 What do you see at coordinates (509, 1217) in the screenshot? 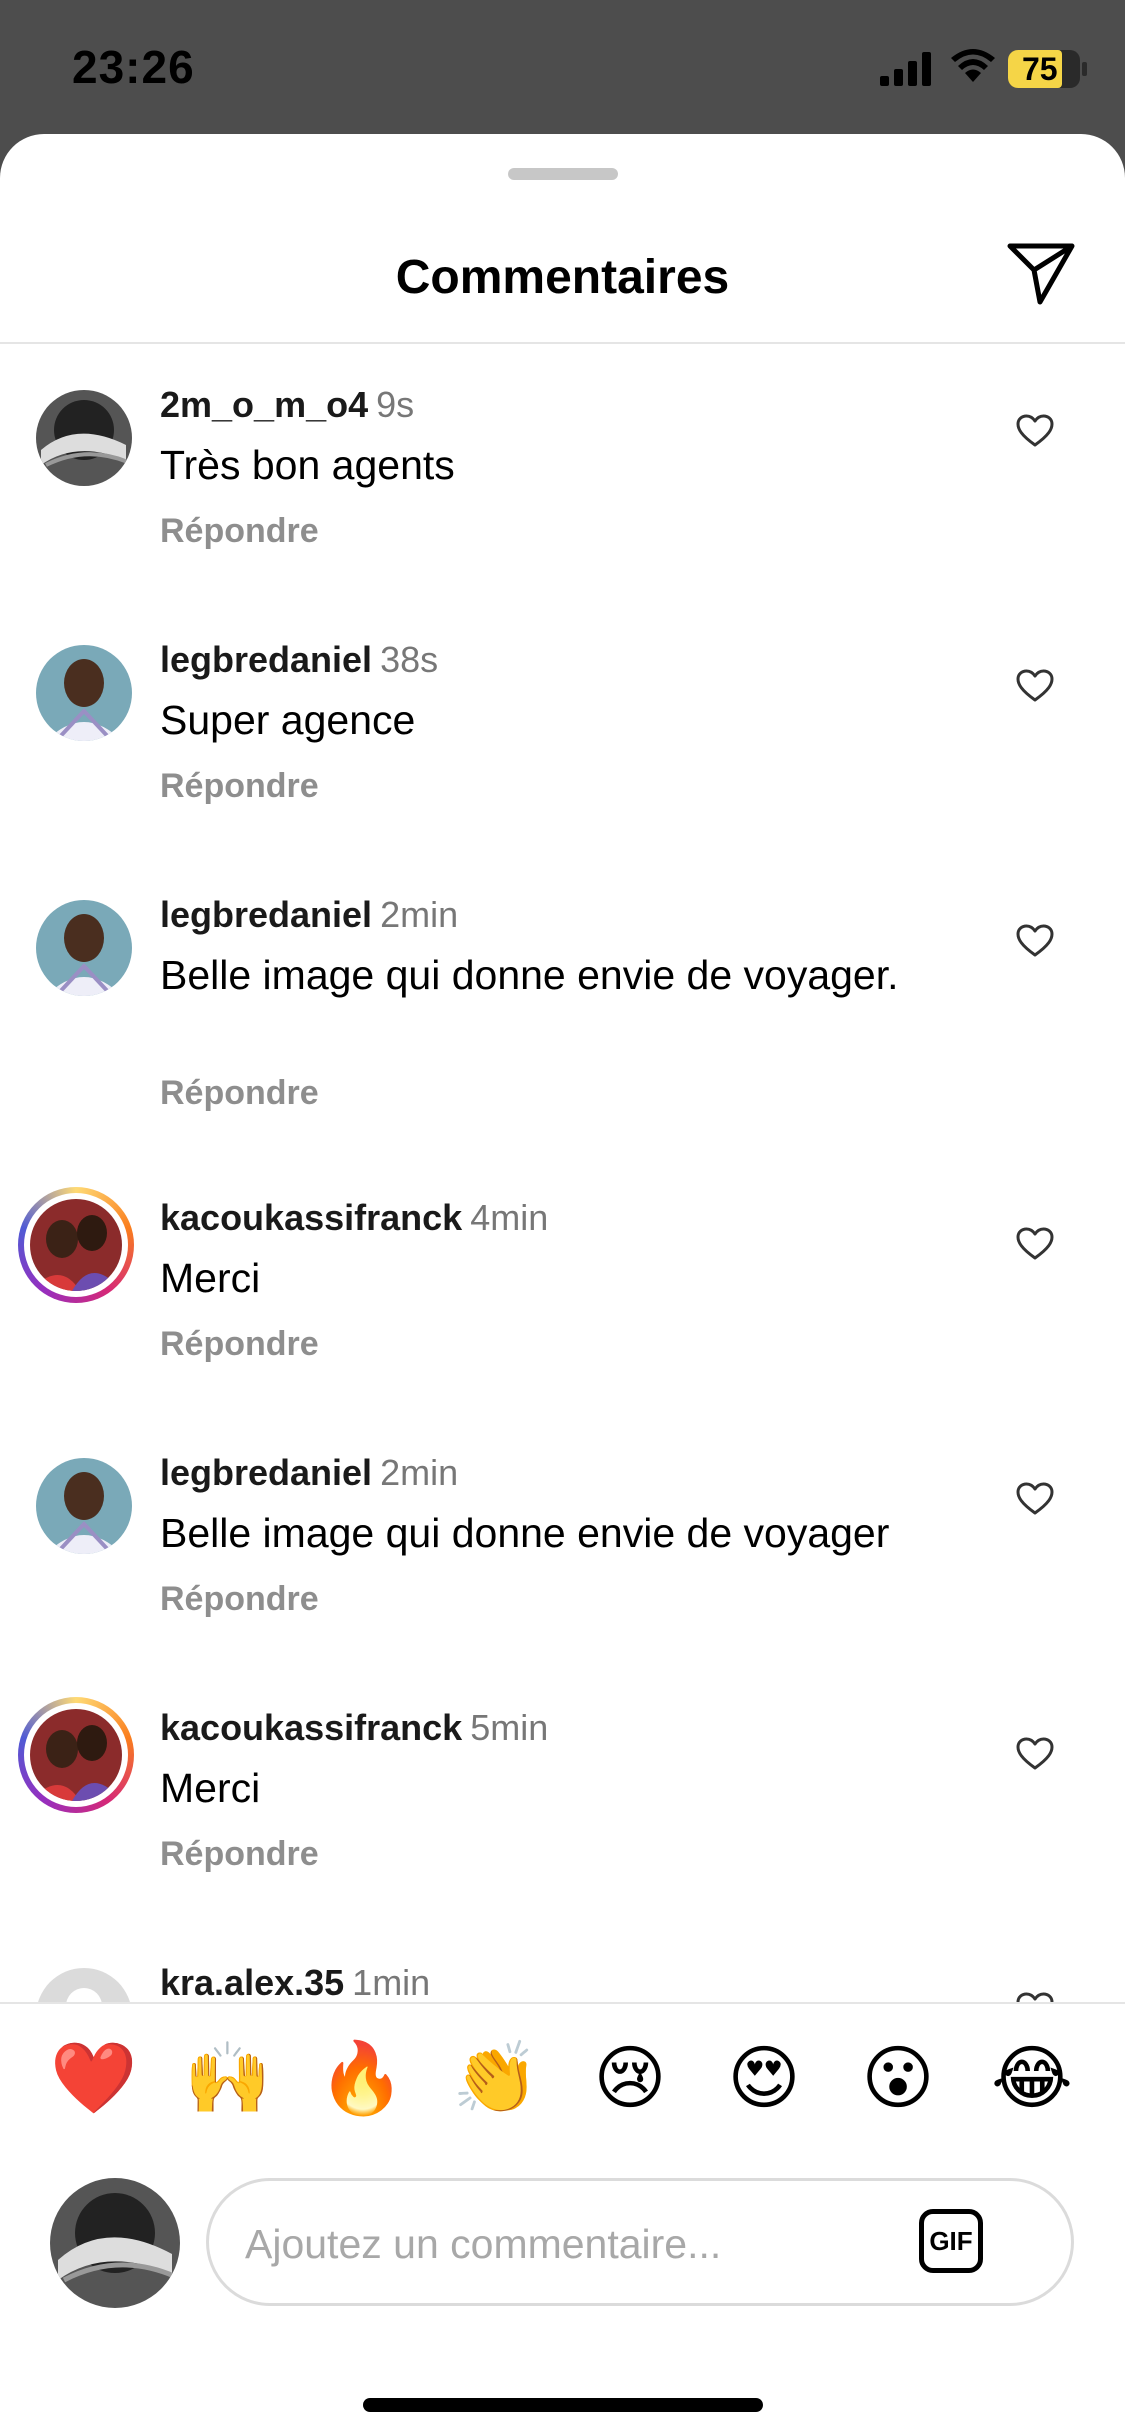
I see `comment-time: 4min` at bounding box center [509, 1217].